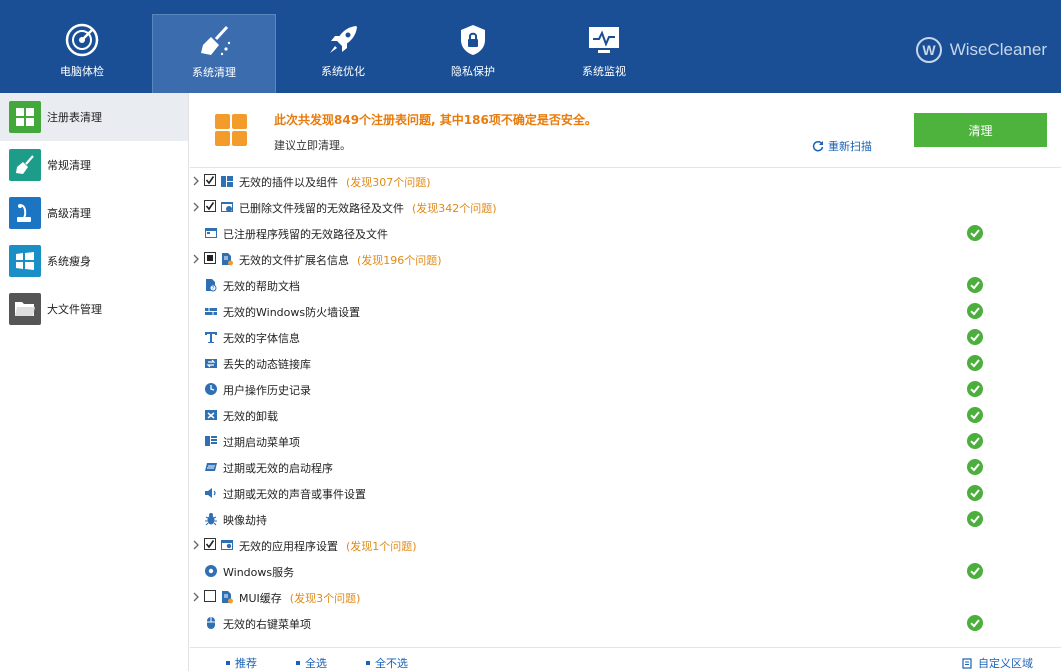 The width and height of the screenshot is (1061, 671). Describe the element at coordinates (82, 71) in the screenshot. I see `tab-label: 电脑体检` at that location.